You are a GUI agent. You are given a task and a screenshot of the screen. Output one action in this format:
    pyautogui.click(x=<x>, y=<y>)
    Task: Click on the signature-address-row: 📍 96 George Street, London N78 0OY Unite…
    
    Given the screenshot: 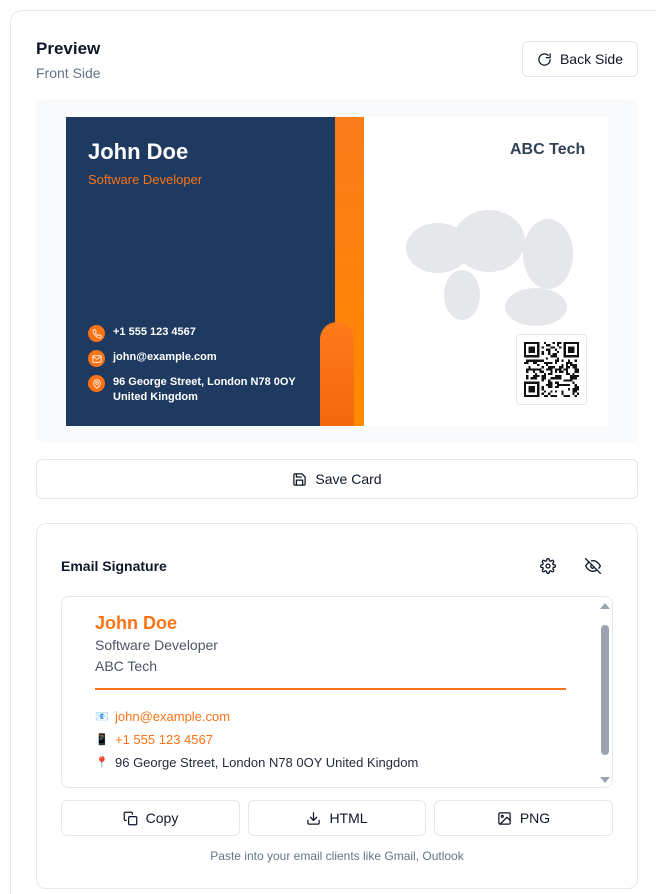 What is the action you would take?
    pyautogui.click(x=256, y=762)
    